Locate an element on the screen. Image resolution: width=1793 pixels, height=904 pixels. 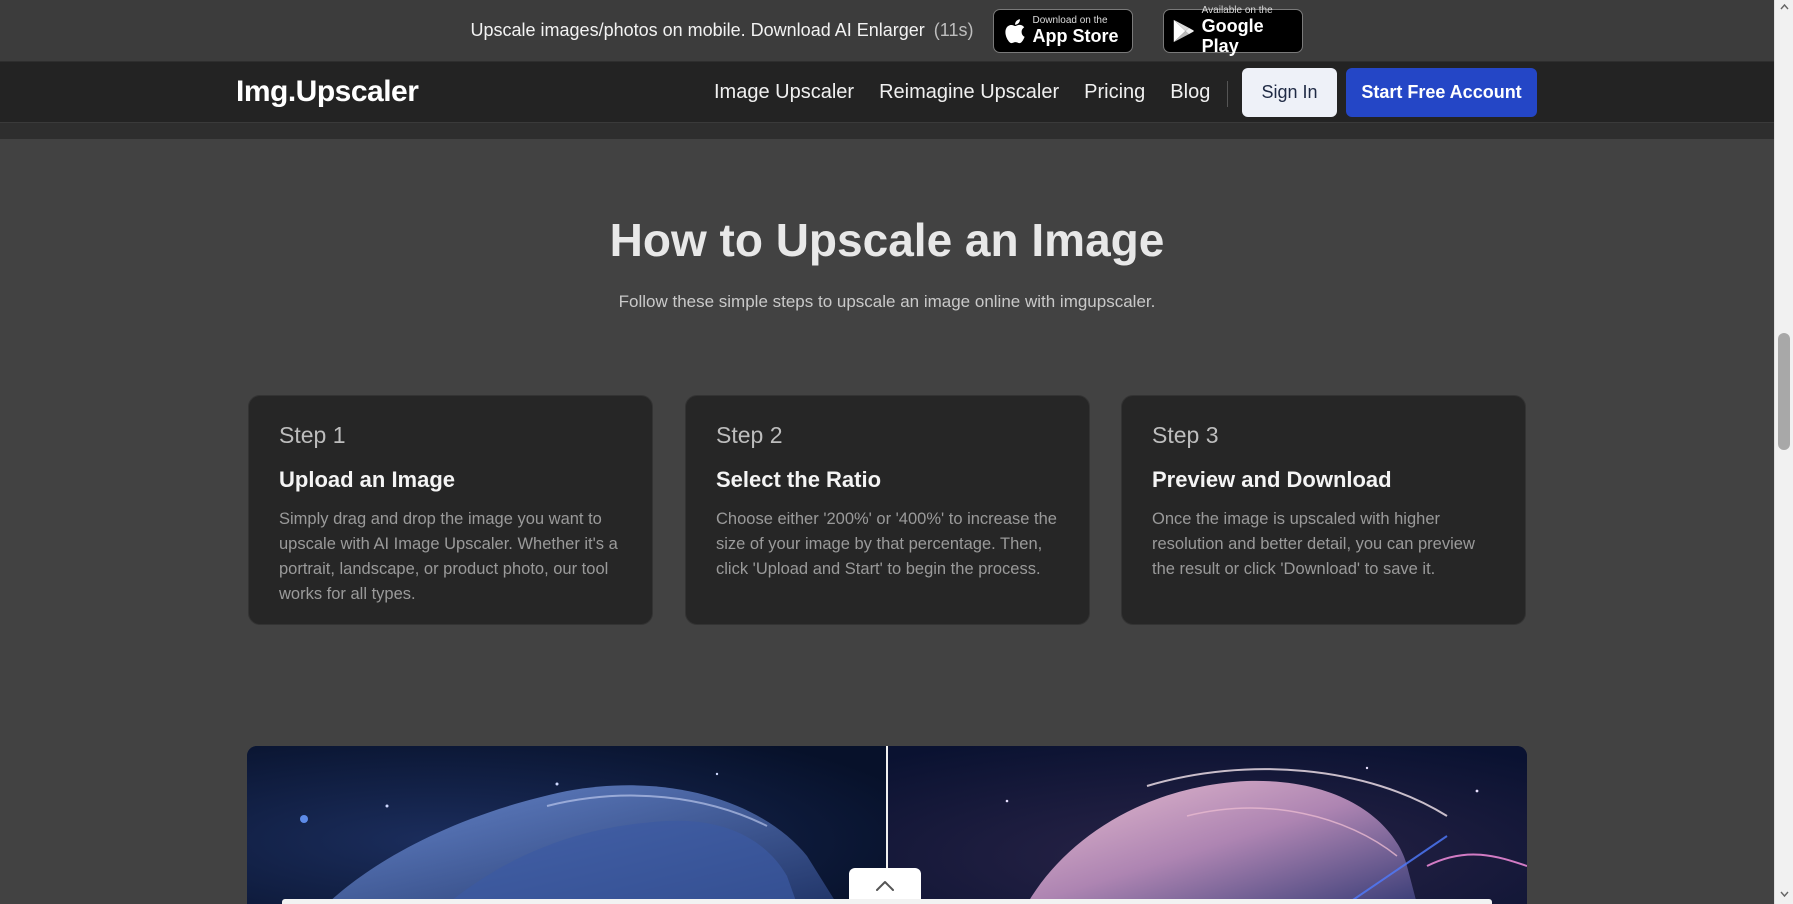
google-play-small-text: Available on the is located at coordinates (1237, 10).